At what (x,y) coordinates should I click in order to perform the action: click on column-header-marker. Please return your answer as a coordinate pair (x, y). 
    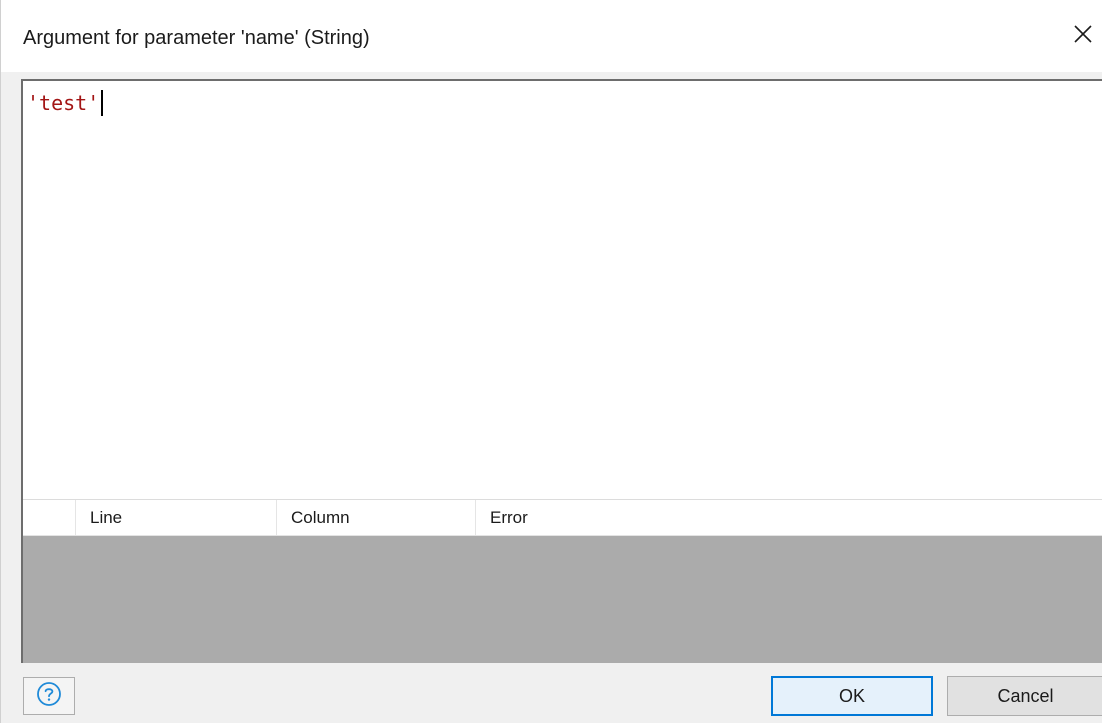
    Looking at the image, I should click on (49, 517).